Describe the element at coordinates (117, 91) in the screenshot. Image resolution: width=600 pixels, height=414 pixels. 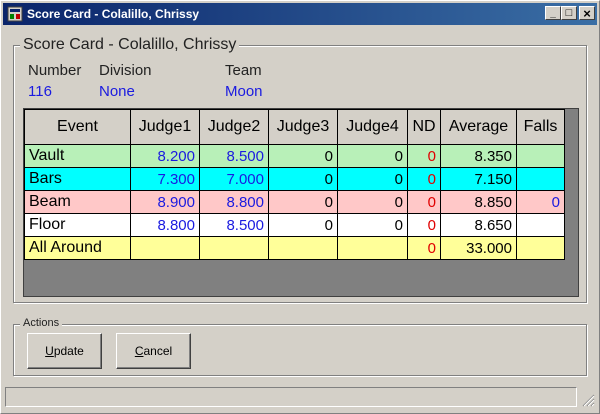
I see `division-value: None` at that location.